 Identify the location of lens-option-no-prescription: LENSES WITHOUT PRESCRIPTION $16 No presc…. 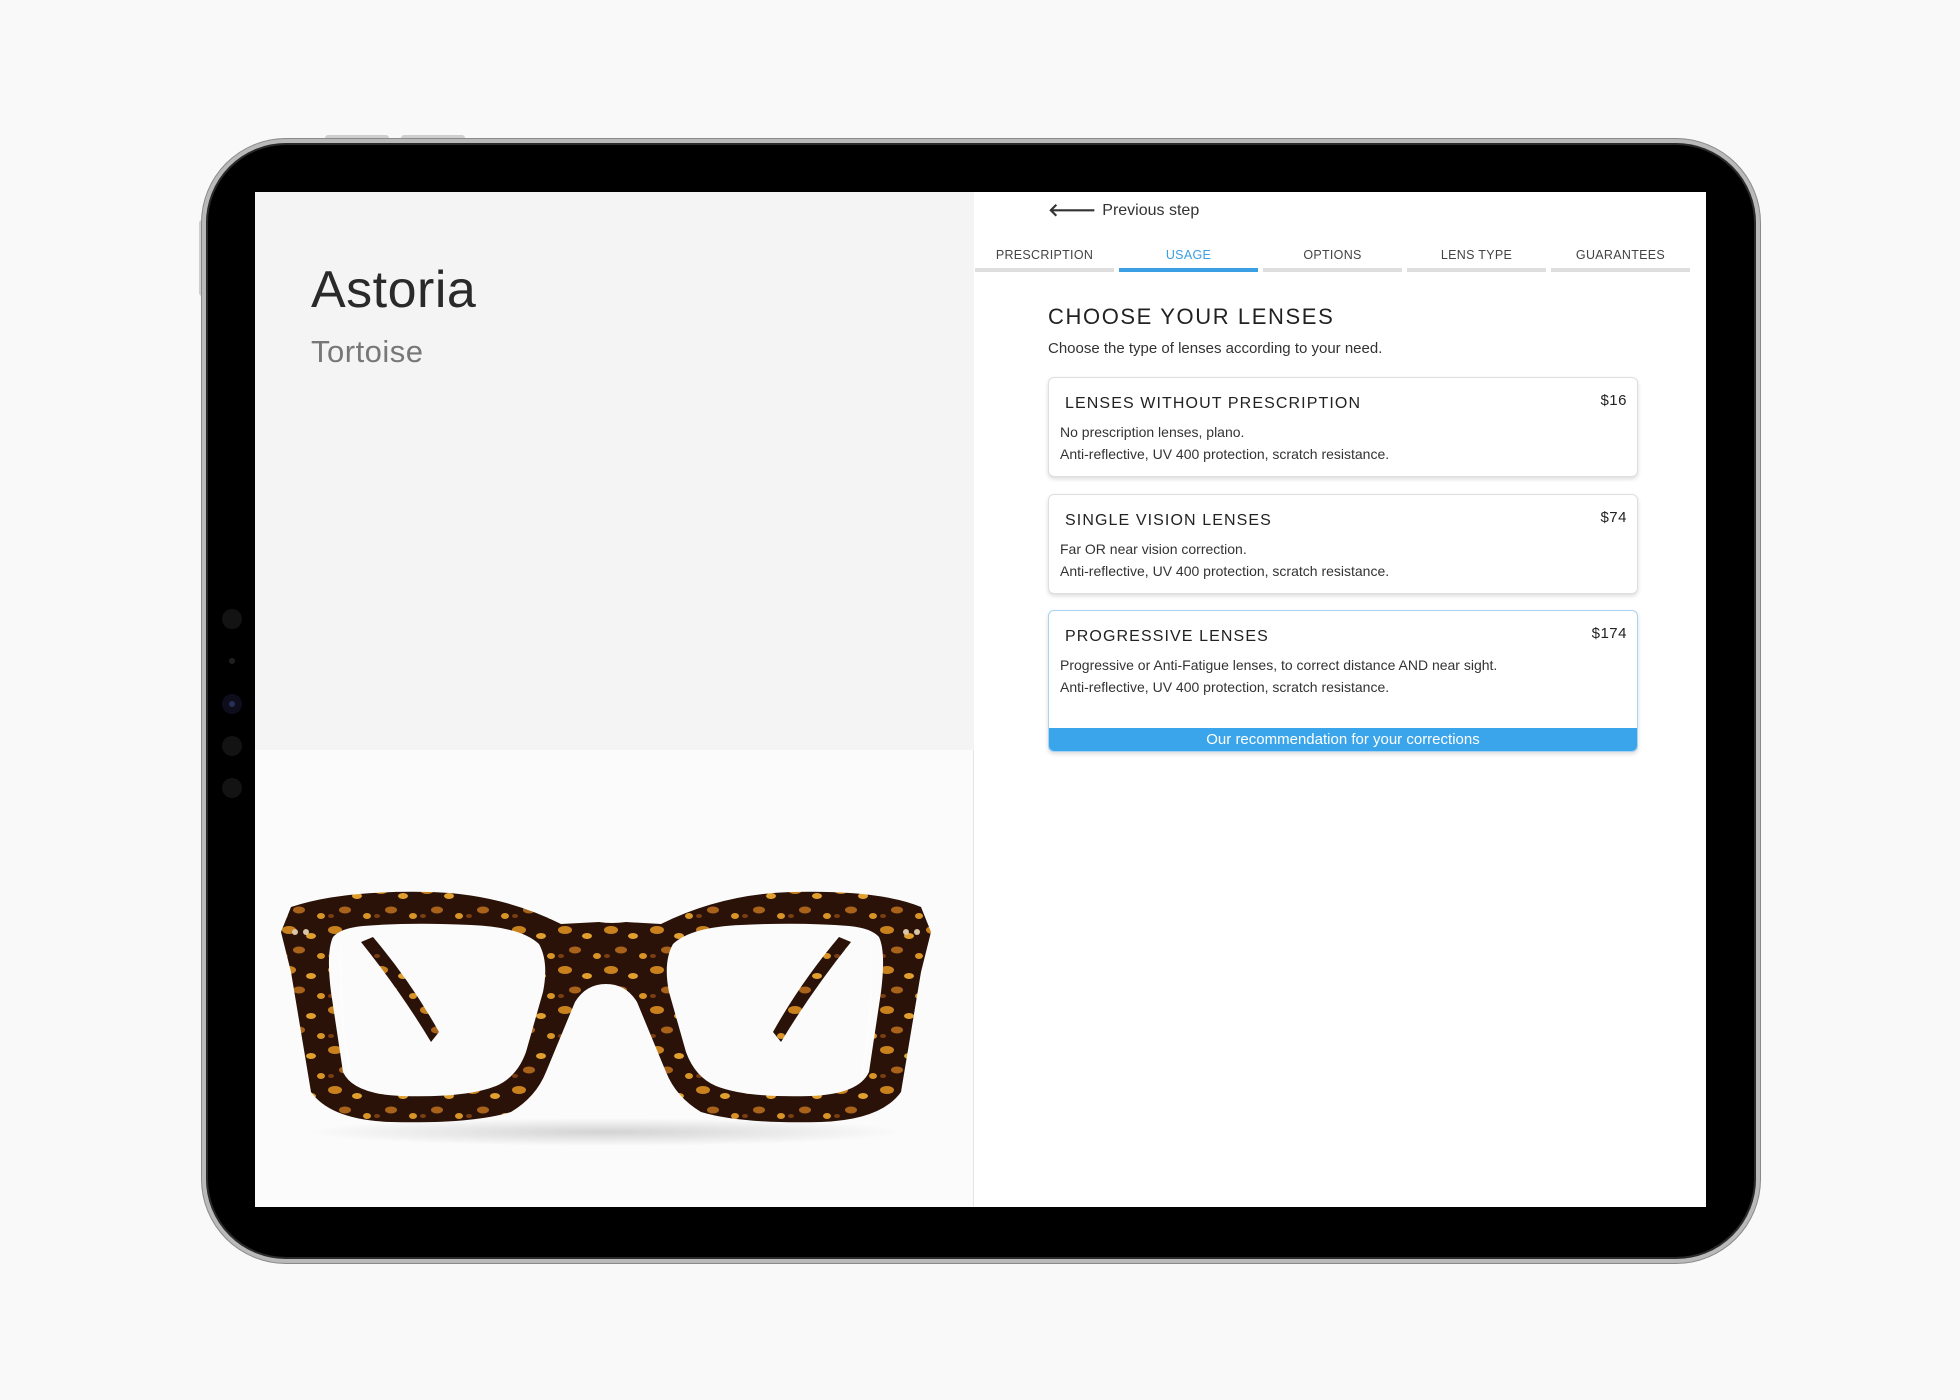
(1343, 427).